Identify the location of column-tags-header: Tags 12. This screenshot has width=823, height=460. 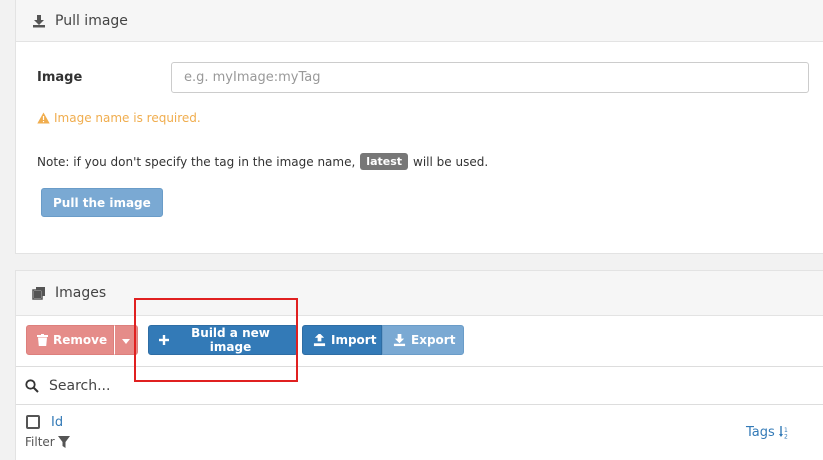
(768, 432).